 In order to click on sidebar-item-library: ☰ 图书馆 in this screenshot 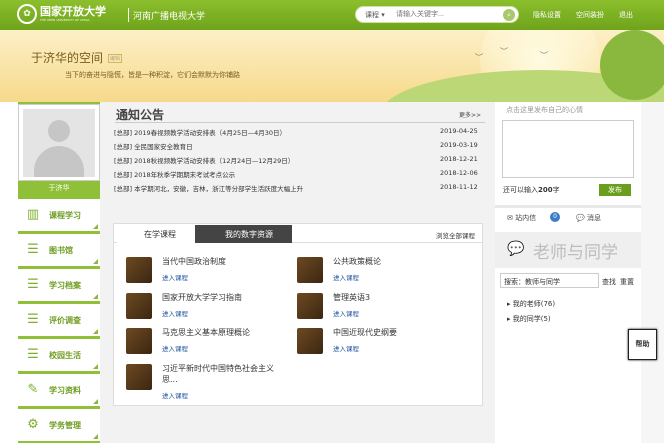, I will do `click(59, 251)`.